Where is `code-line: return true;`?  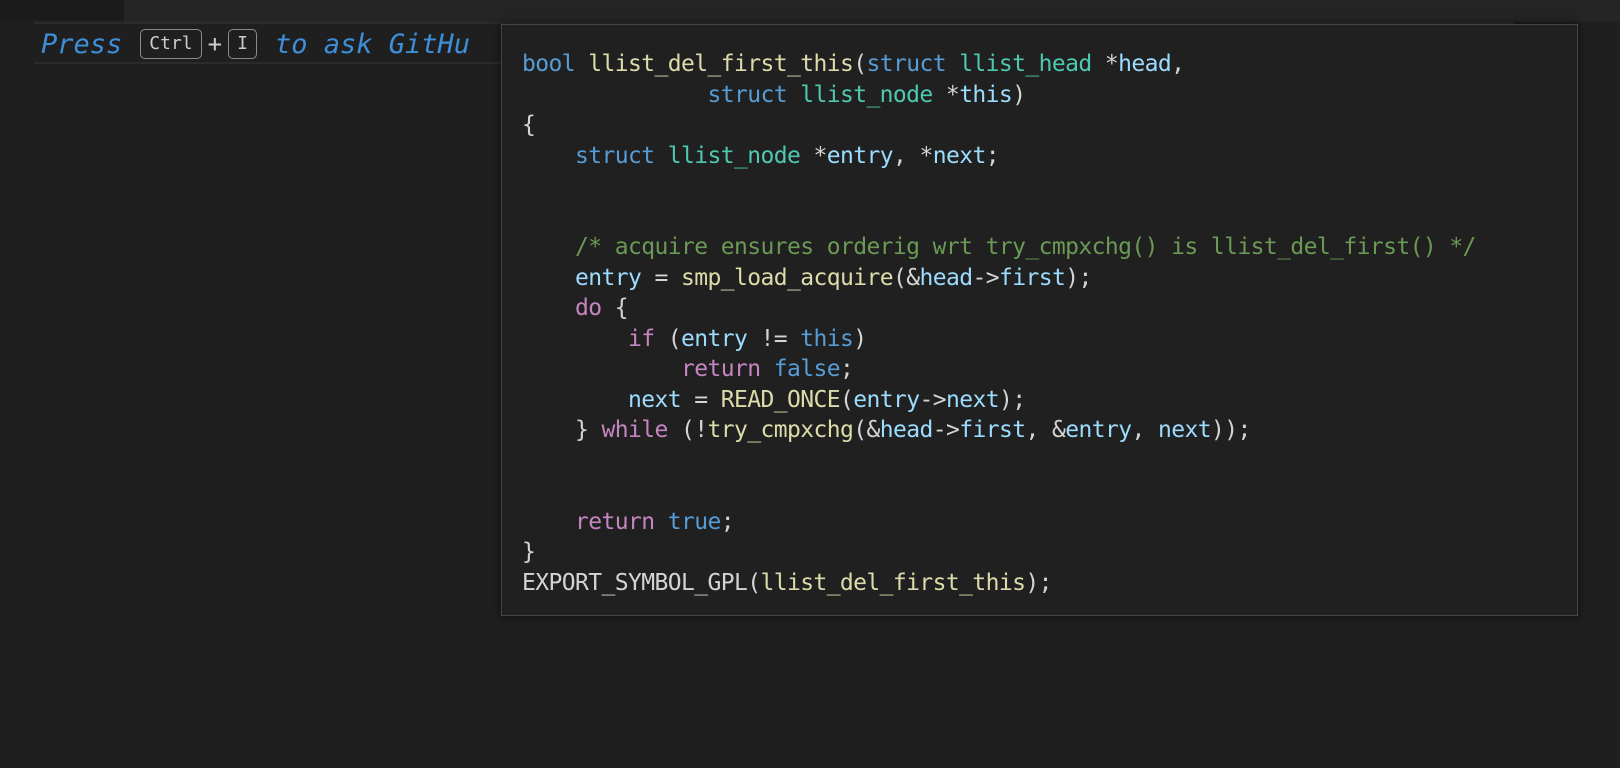
code-line: return true; is located at coordinates (999, 522).